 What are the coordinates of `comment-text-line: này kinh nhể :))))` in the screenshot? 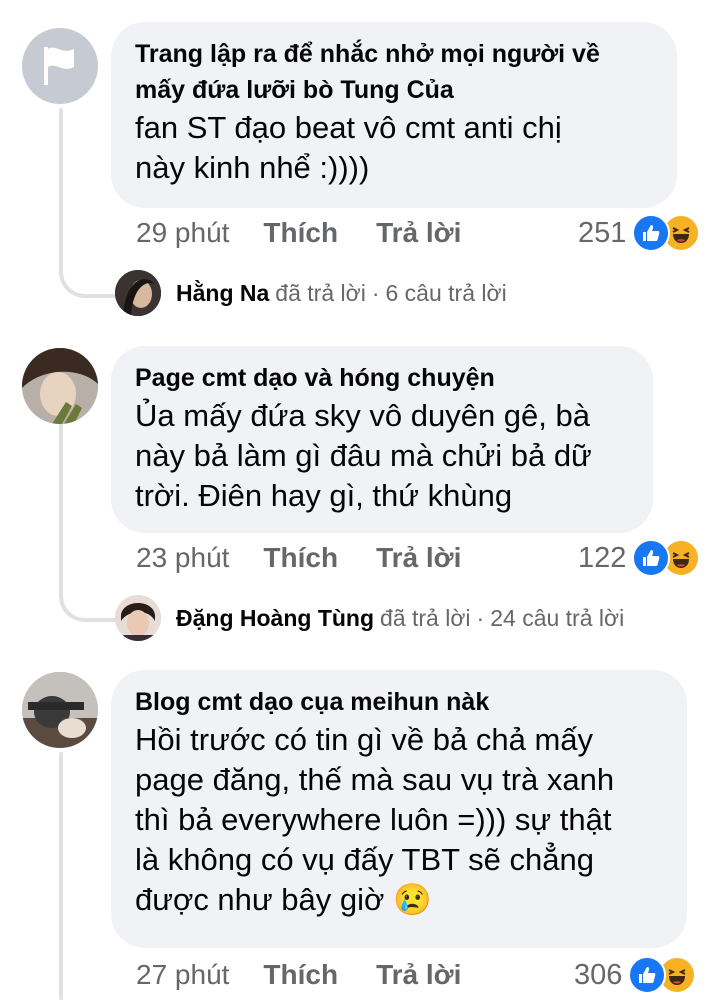 It's located at (252, 167).